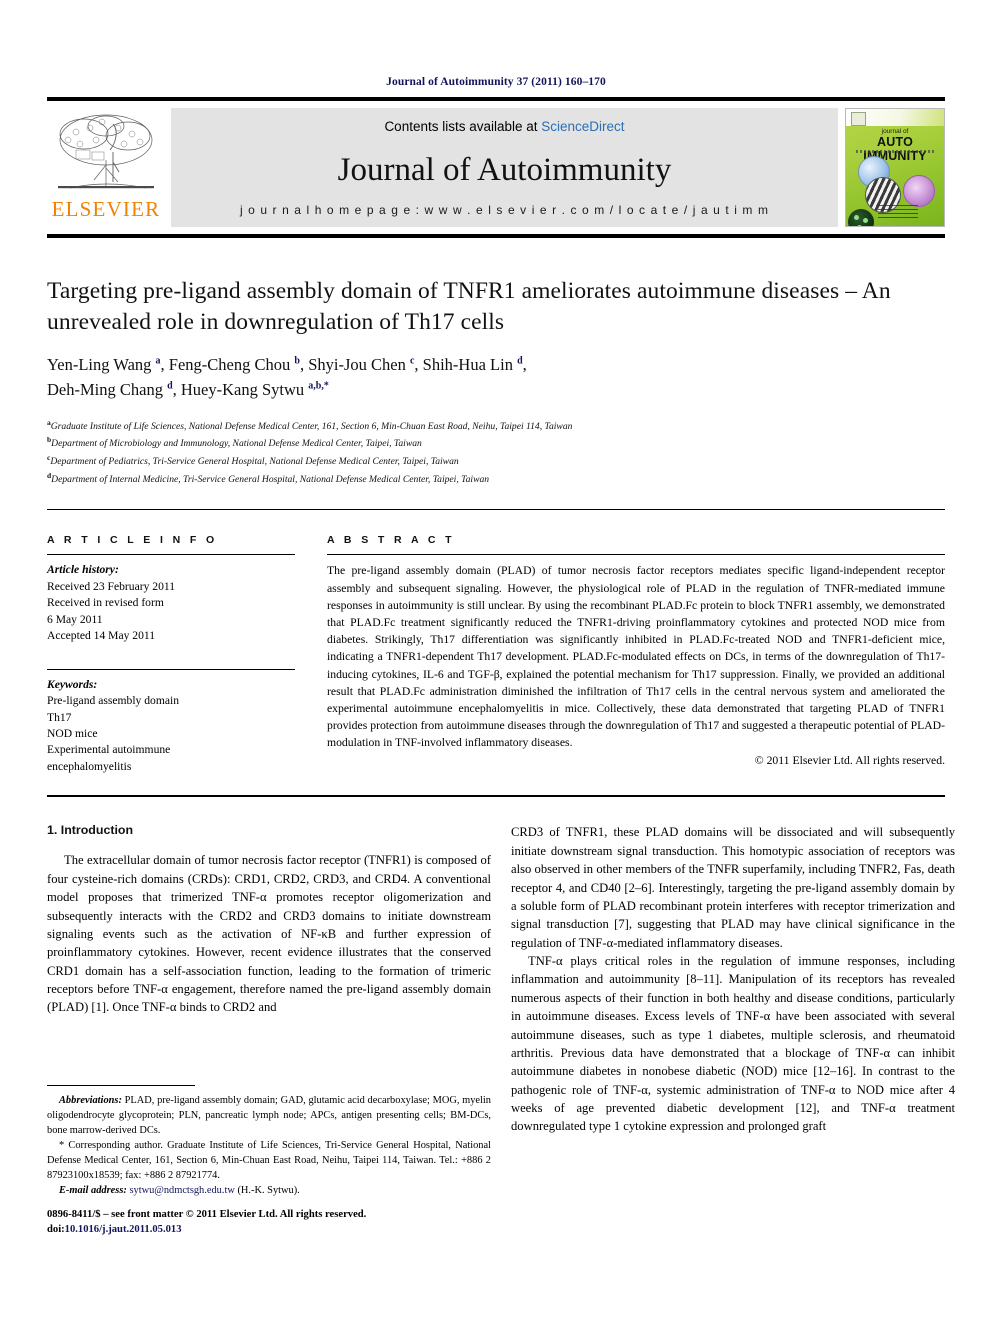 This screenshot has width=992, height=1323. I want to click on email-address-suffix: (H.-K. Sytwu)., so click(267, 1191).